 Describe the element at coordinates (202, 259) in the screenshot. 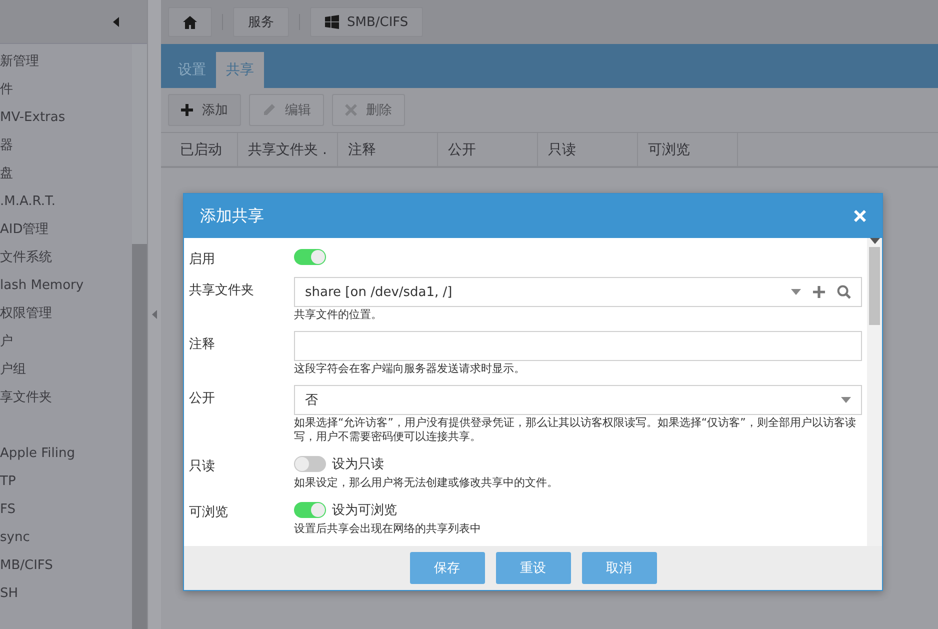

I see `field-label: 启用` at that location.